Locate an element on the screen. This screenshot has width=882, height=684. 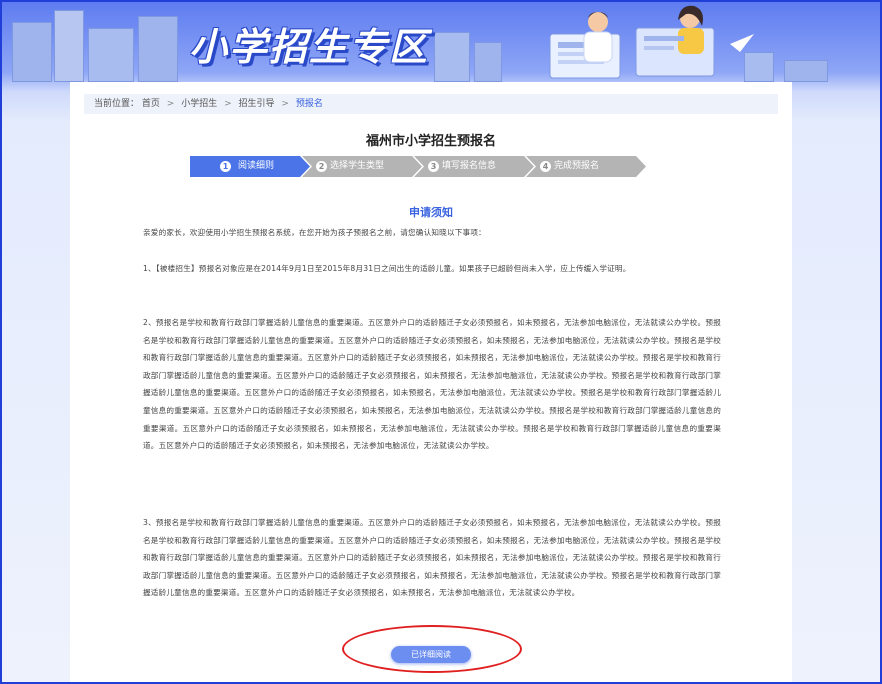
banner: 小学招生专区 is located at coordinates (442, 43).